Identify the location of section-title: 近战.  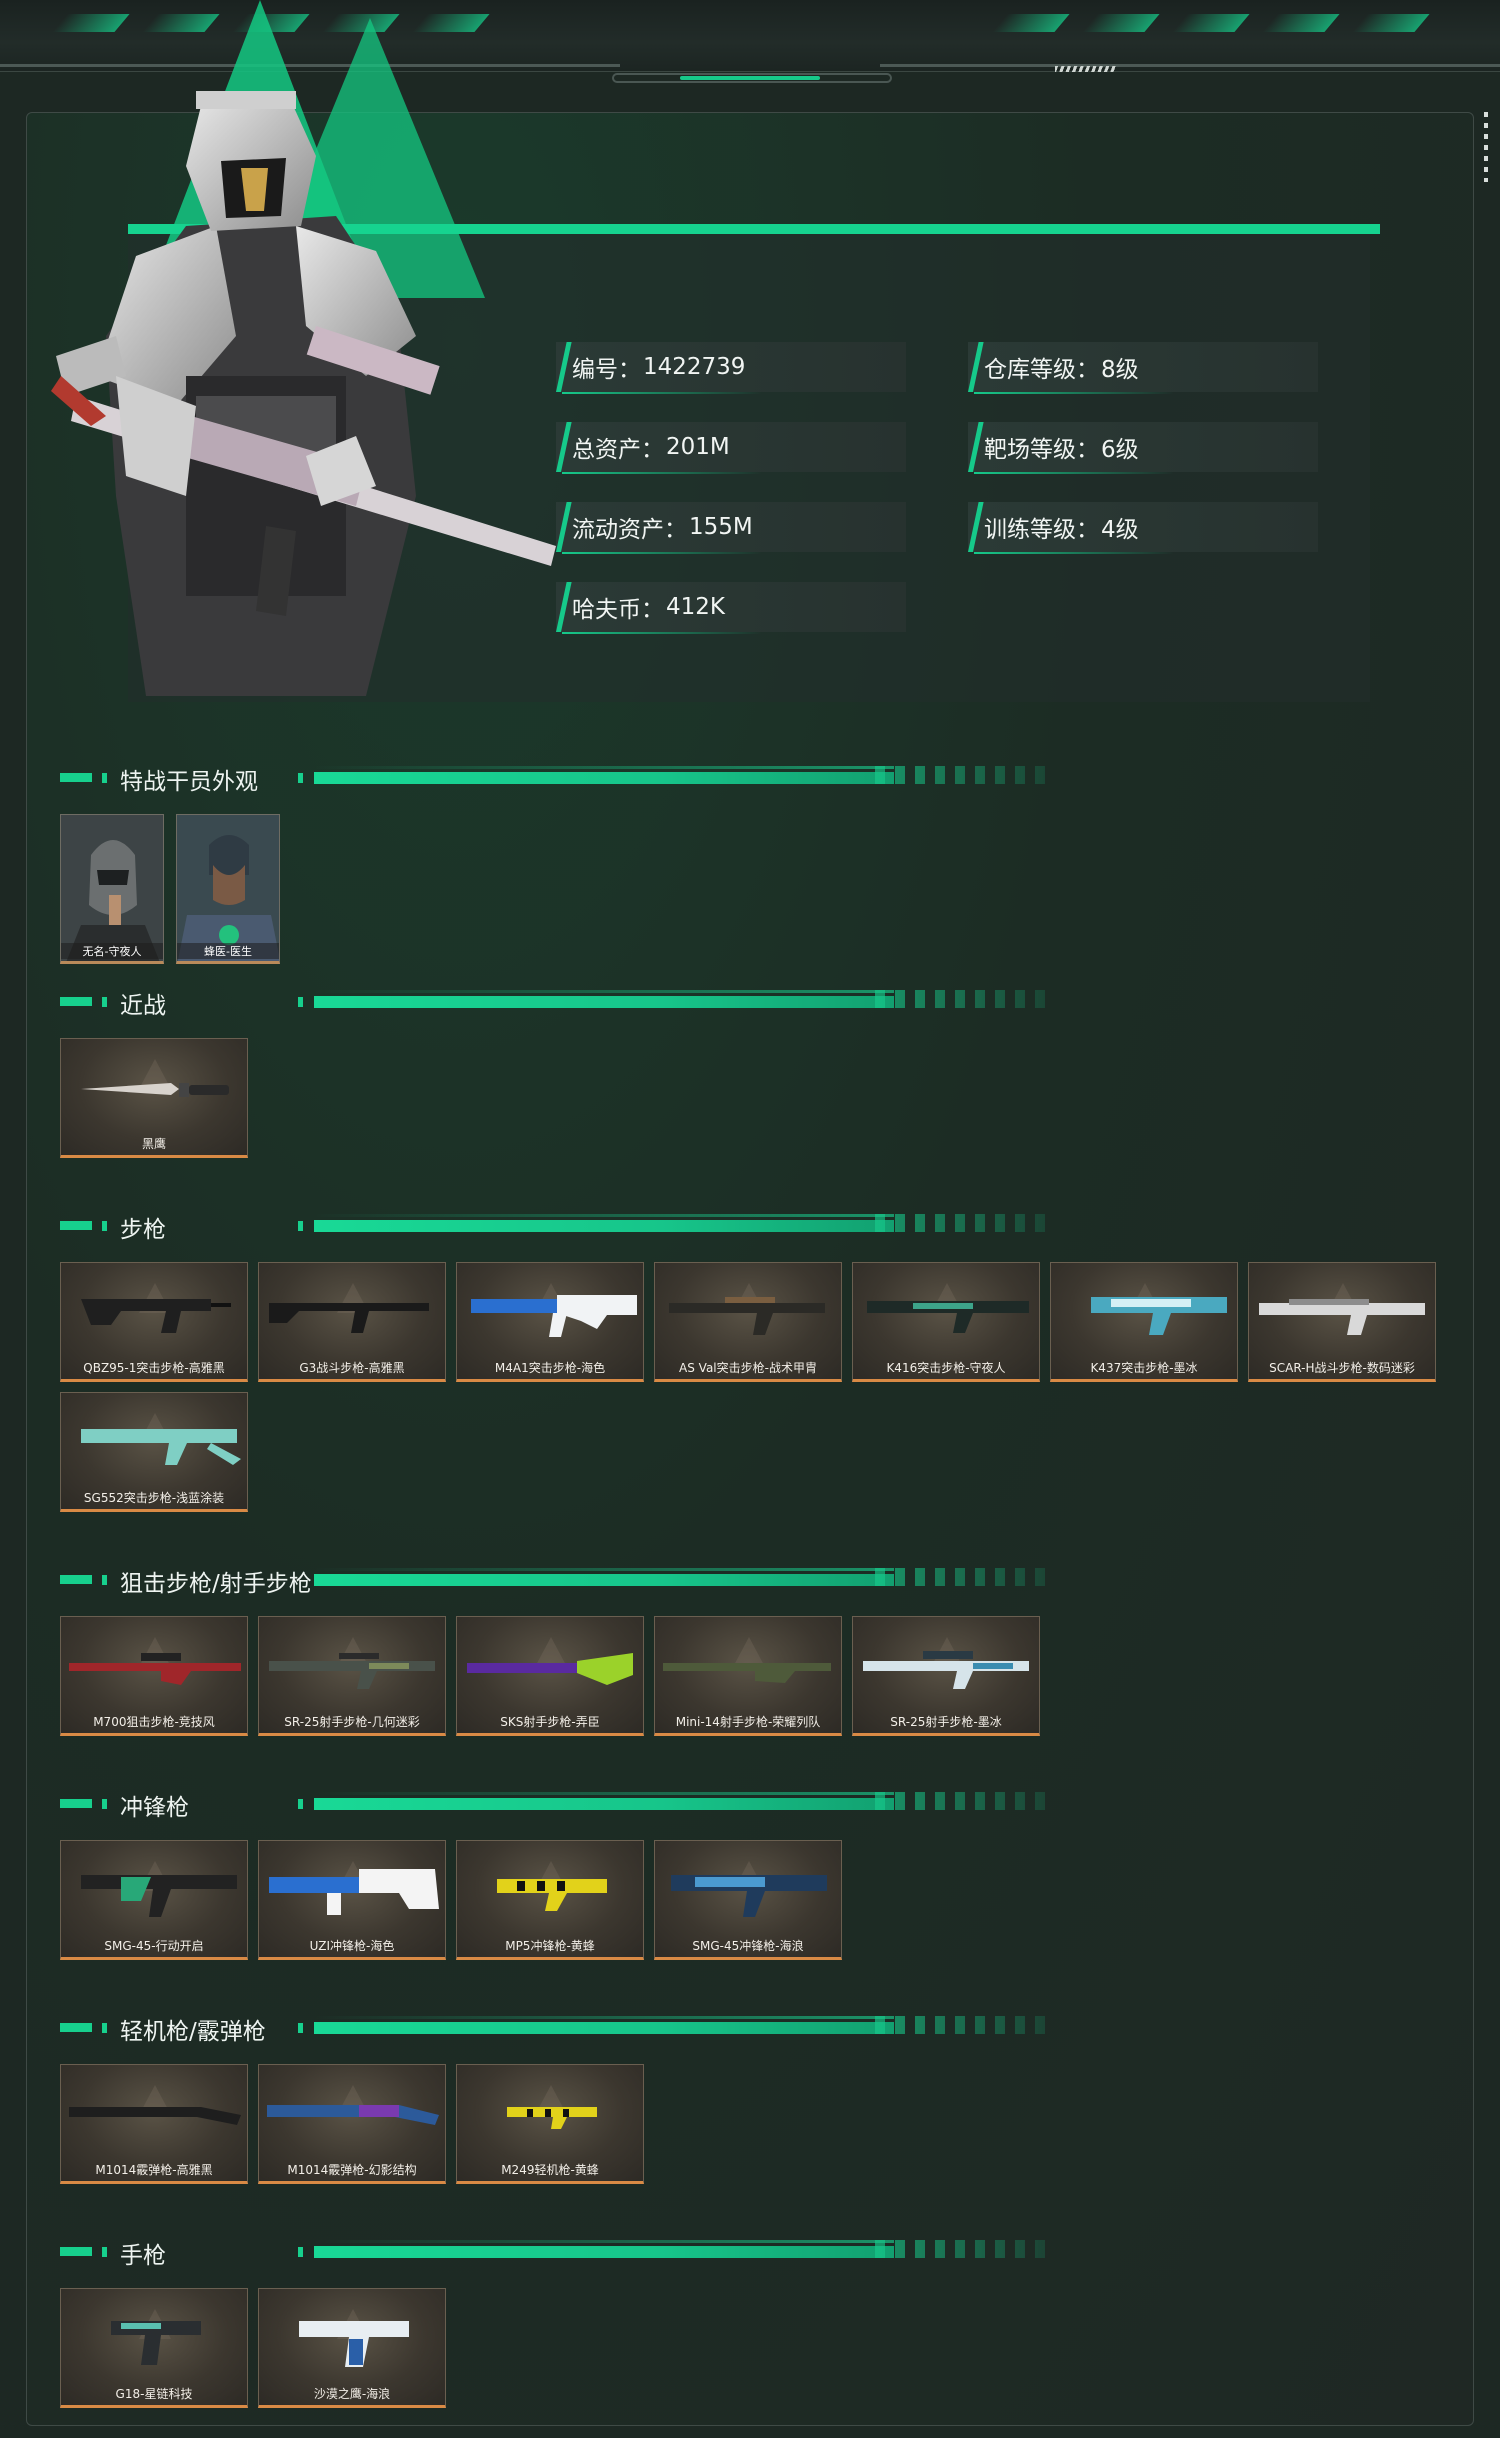
(143, 1006).